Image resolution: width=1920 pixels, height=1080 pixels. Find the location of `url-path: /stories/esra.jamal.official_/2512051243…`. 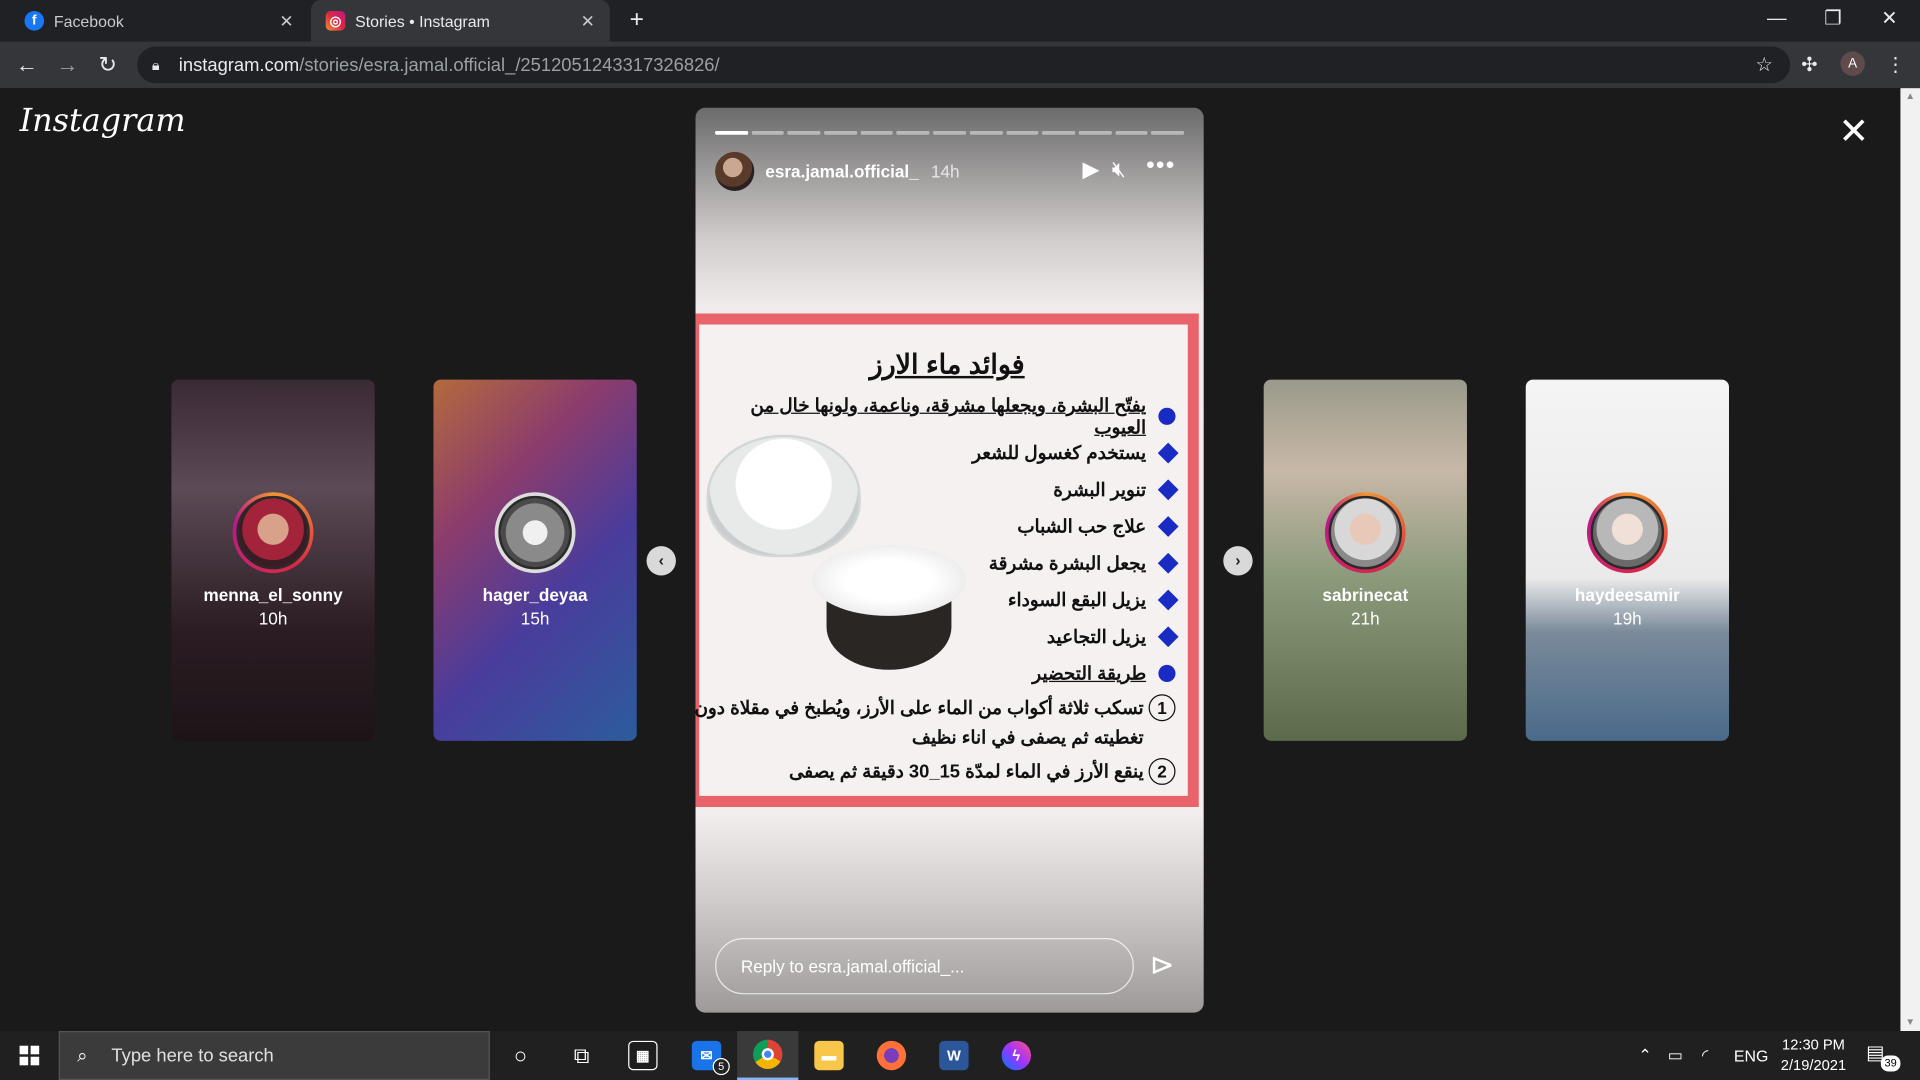

url-path: /stories/esra.jamal.official_/2512051243… is located at coordinates (509, 65).